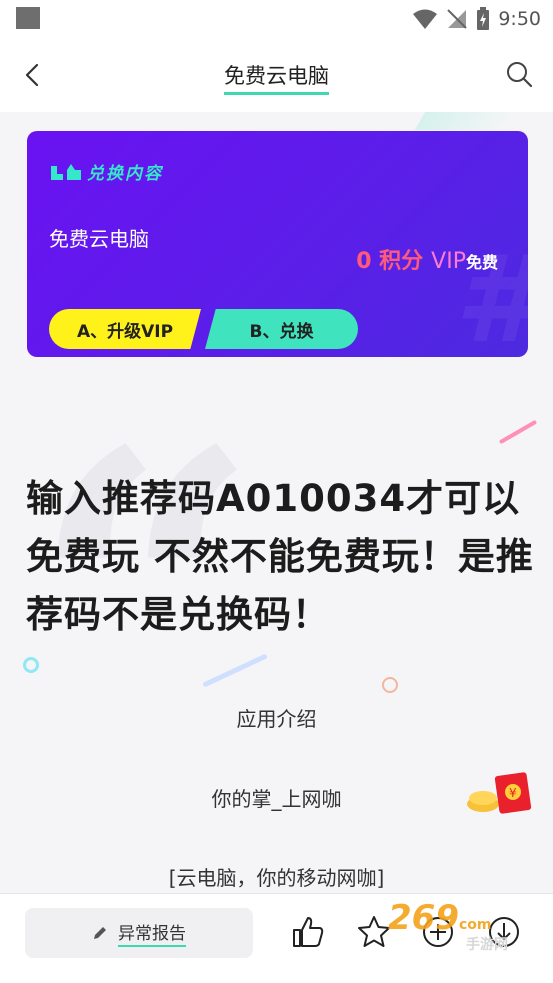 The image size is (553, 983). Describe the element at coordinates (476, 19) in the screenshot. I see `status-indicators: 9:50` at that location.